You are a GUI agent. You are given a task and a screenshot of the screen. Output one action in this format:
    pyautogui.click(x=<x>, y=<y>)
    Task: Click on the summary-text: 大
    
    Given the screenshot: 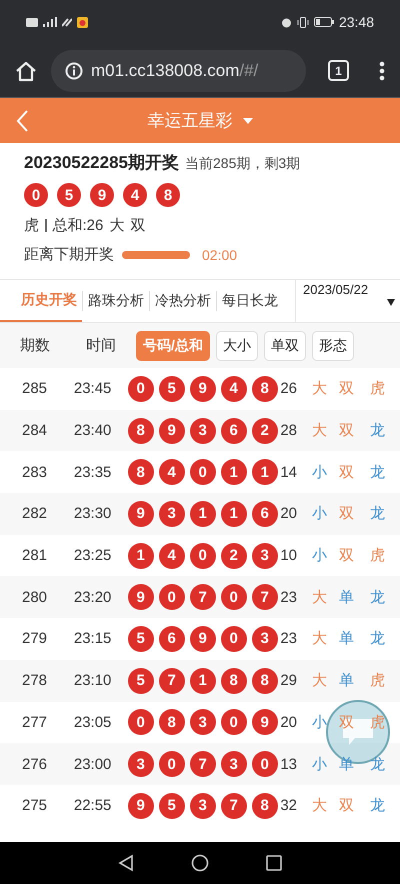 What is the action you would take?
    pyautogui.click(x=116, y=225)
    